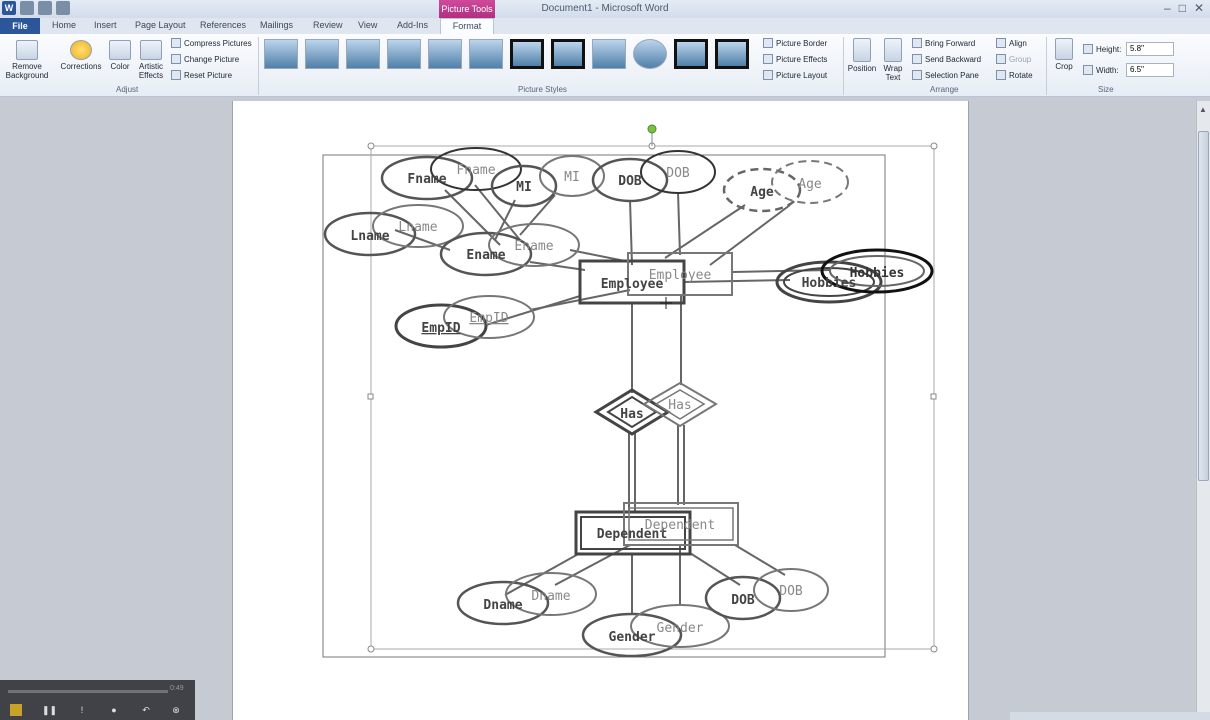  What do you see at coordinates (917, 43) in the screenshot?
I see `bring-forward-icon` at bounding box center [917, 43].